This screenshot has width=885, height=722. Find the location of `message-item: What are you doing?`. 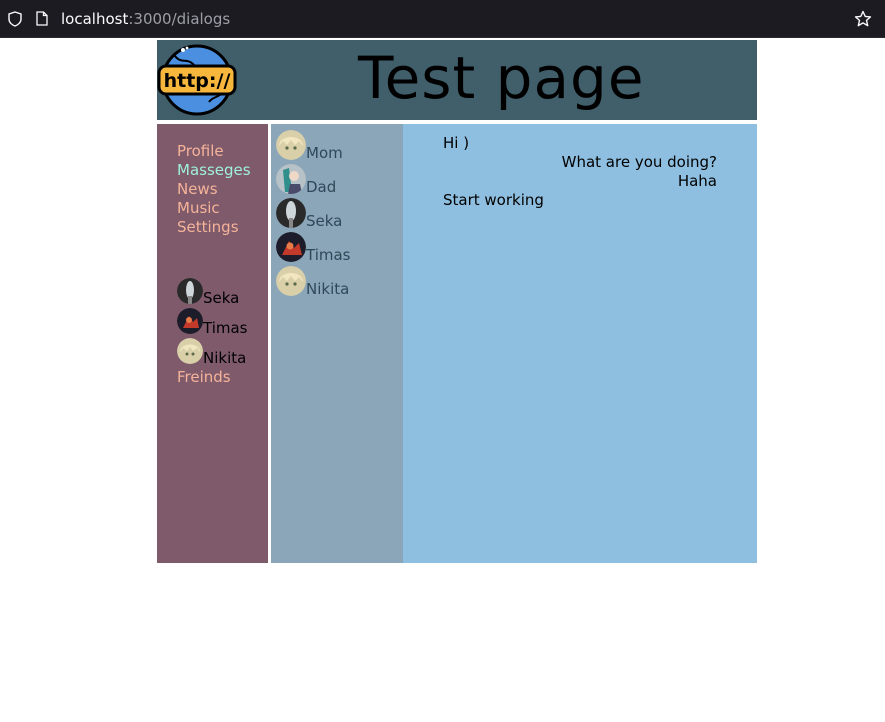

message-item: What are you doing? is located at coordinates (639, 162).